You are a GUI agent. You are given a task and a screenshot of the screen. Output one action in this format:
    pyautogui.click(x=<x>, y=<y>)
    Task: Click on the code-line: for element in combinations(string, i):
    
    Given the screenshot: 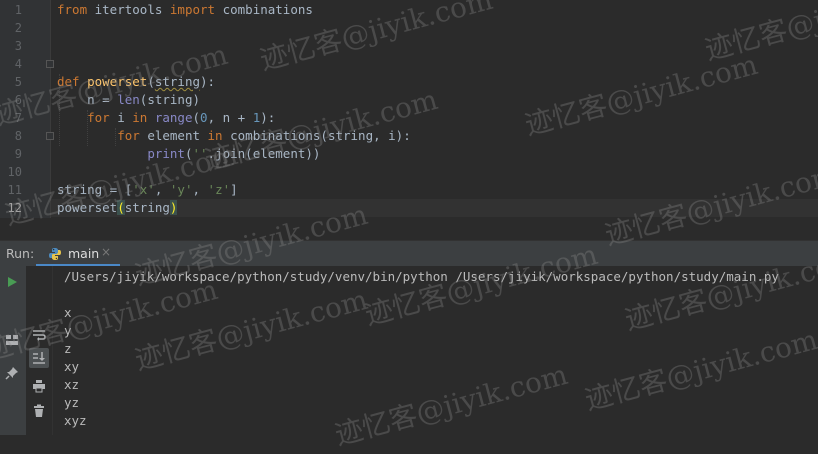 What is the action you would take?
    pyautogui.click(x=234, y=136)
    